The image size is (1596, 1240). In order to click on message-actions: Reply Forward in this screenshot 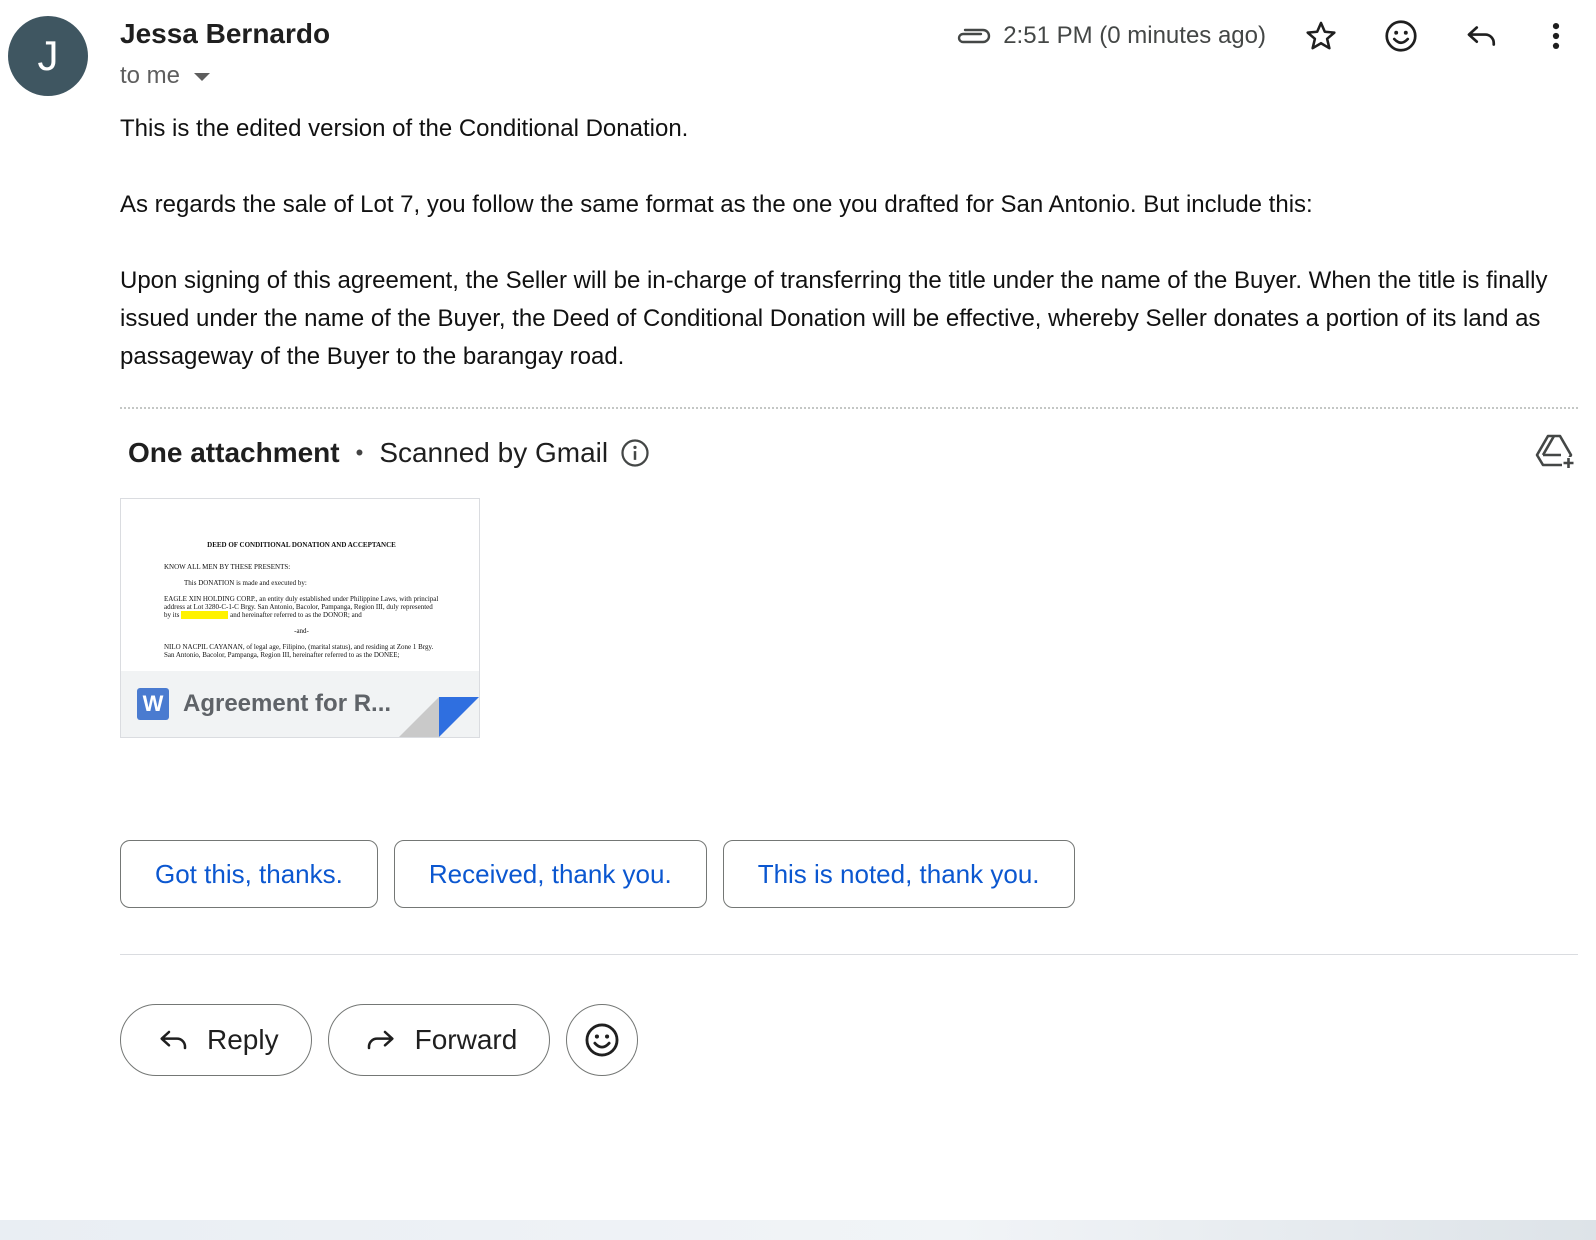, I will do `click(379, 1040)`.